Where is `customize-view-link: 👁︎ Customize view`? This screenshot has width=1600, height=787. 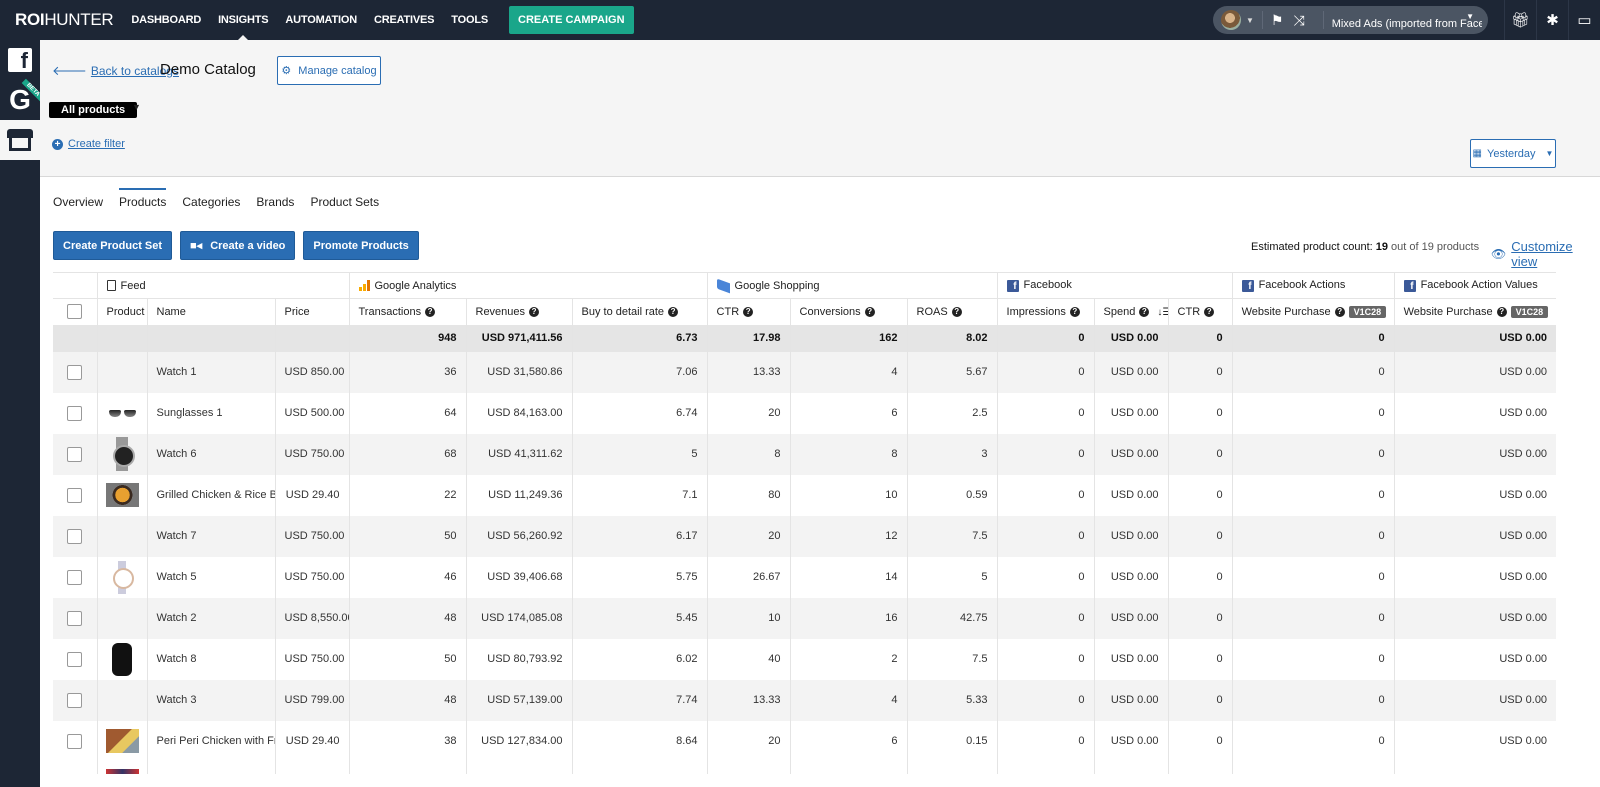
customize-view-link: 👁︎ Customize view is located at coordinates (1545, 254).